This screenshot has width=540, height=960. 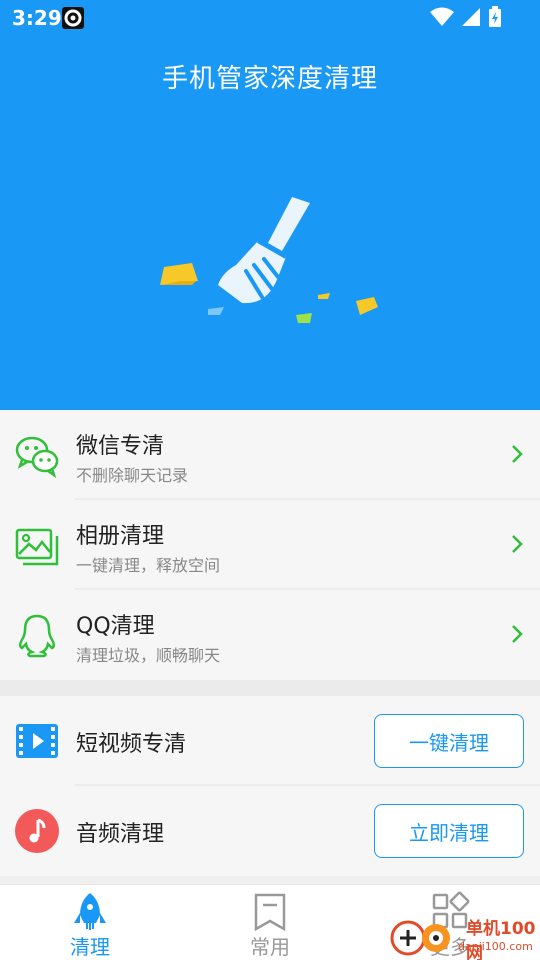 What do you see at coordinates (270, 455) in the screenshot?
I see `list-item-wechat-clean: 微信专清 不删除聊天记录` at bounding box center [270, 455].